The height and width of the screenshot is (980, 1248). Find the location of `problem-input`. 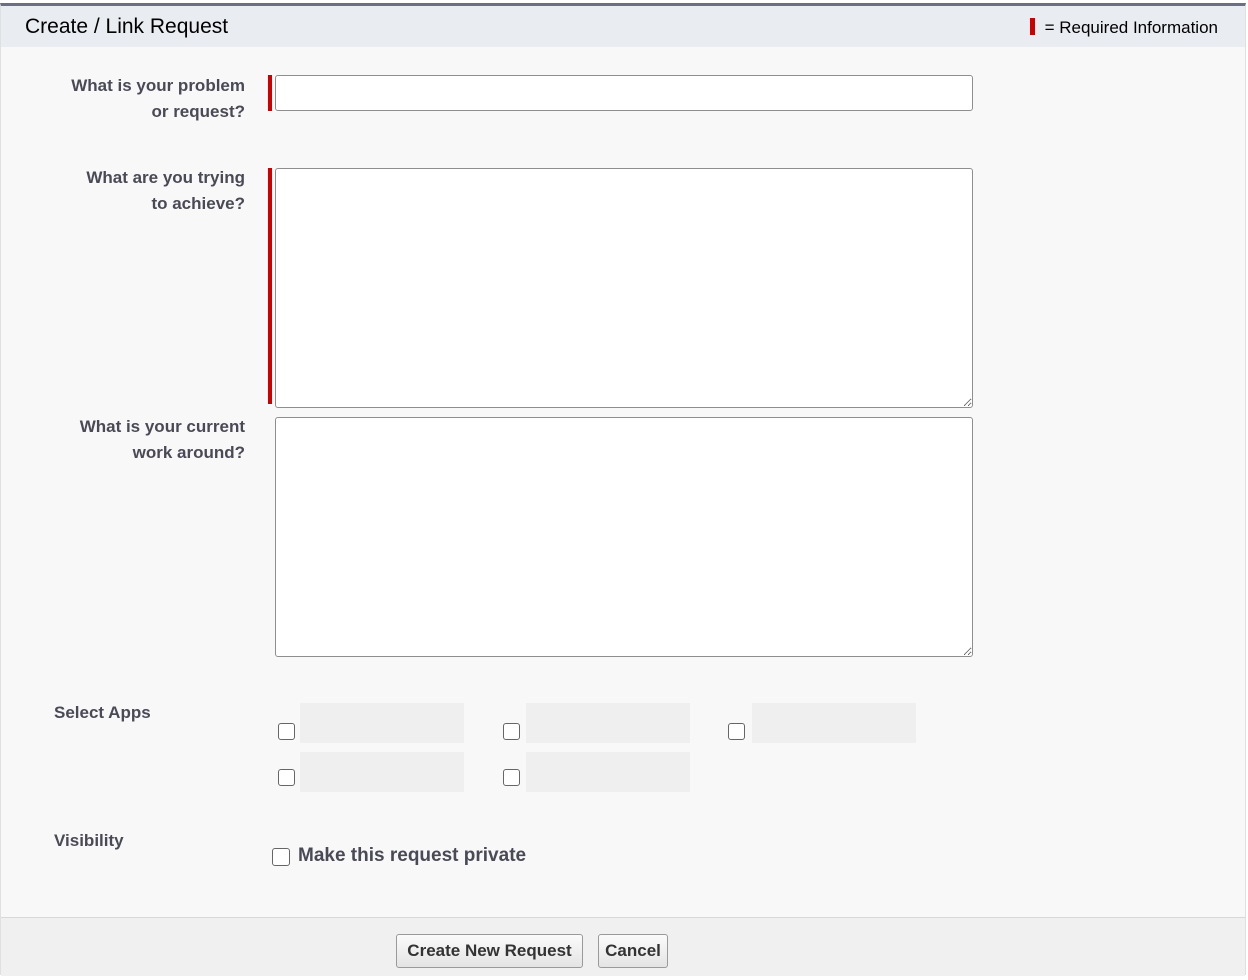

problem-input is located at coordinates (624, 93).